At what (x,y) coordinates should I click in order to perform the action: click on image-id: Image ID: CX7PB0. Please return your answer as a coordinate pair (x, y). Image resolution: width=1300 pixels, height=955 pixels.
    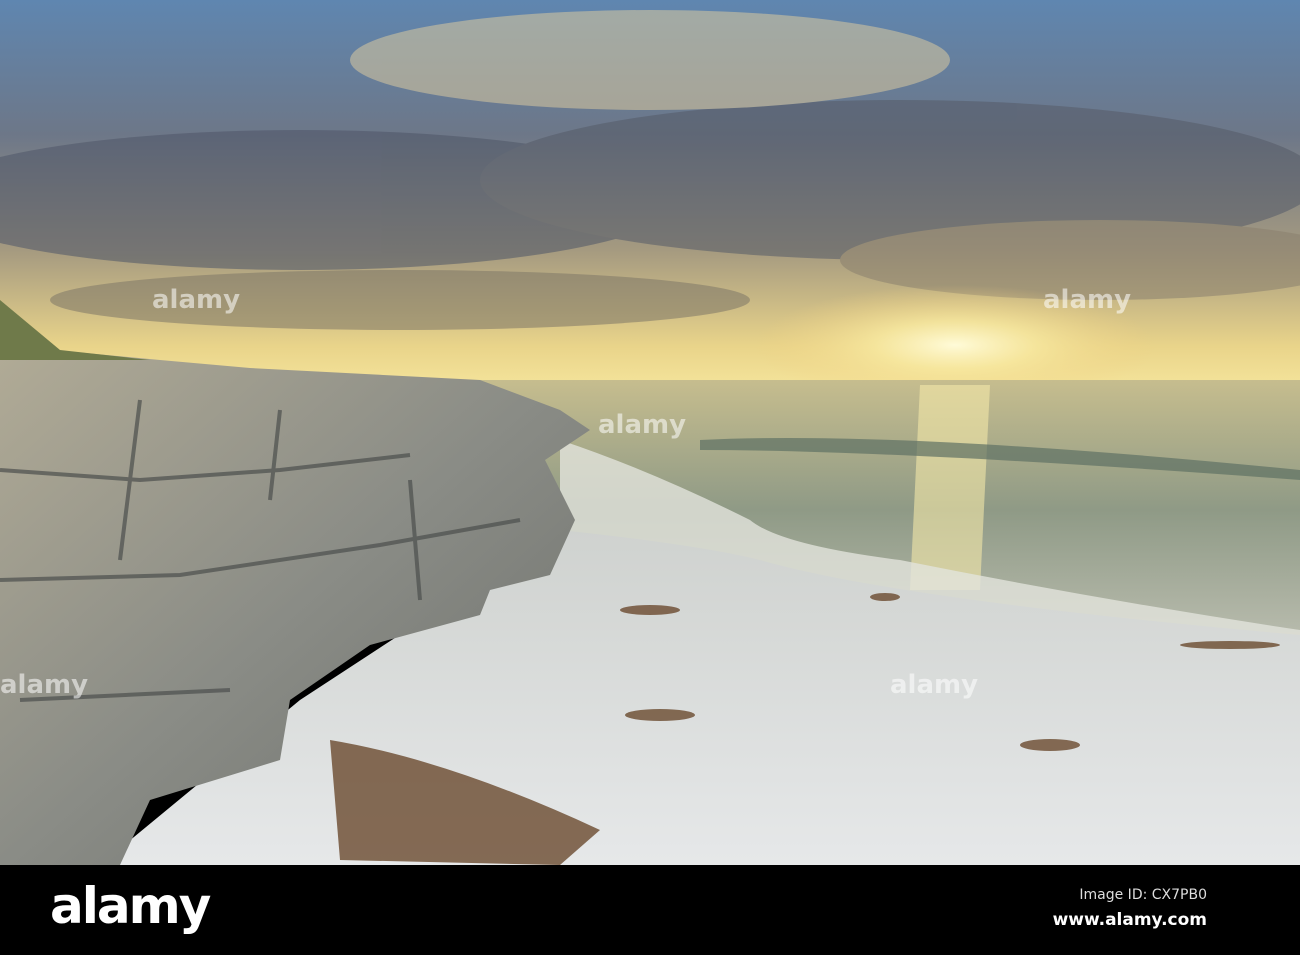
    Looking at the image, I should click on (1143, 895).